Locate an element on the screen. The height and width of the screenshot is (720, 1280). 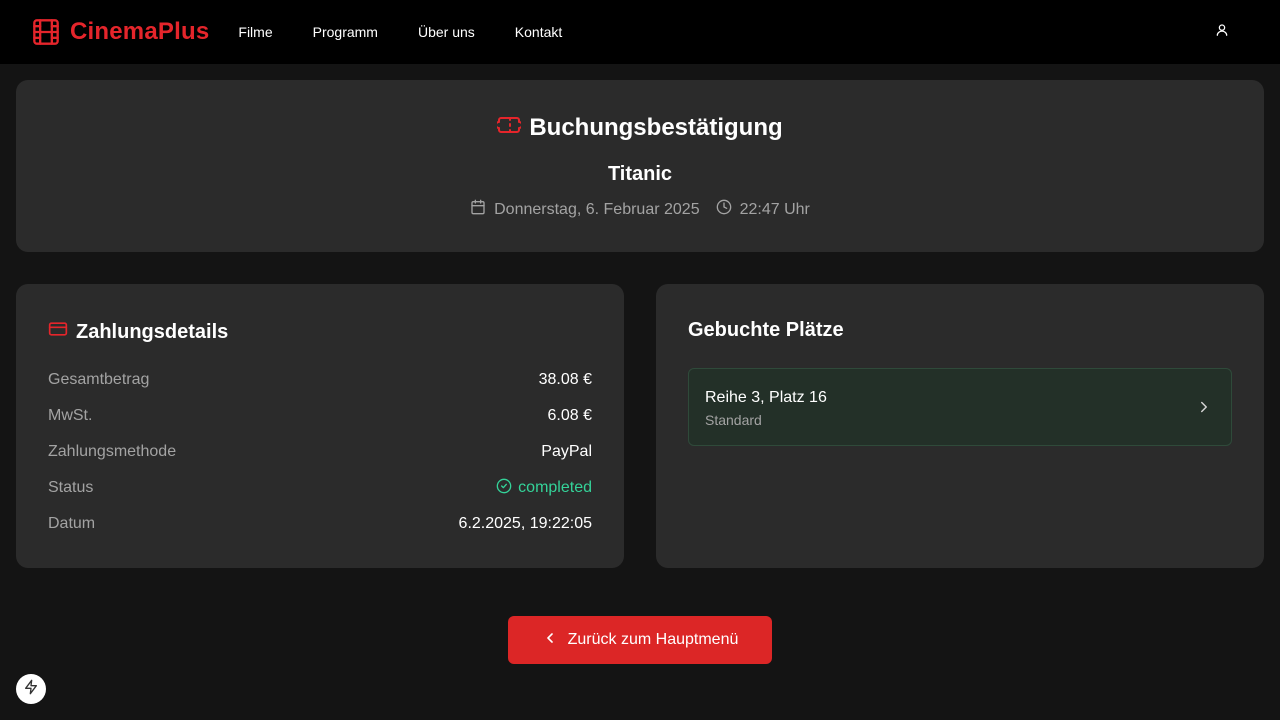
clock-icon is located at coordinates (728, 209).